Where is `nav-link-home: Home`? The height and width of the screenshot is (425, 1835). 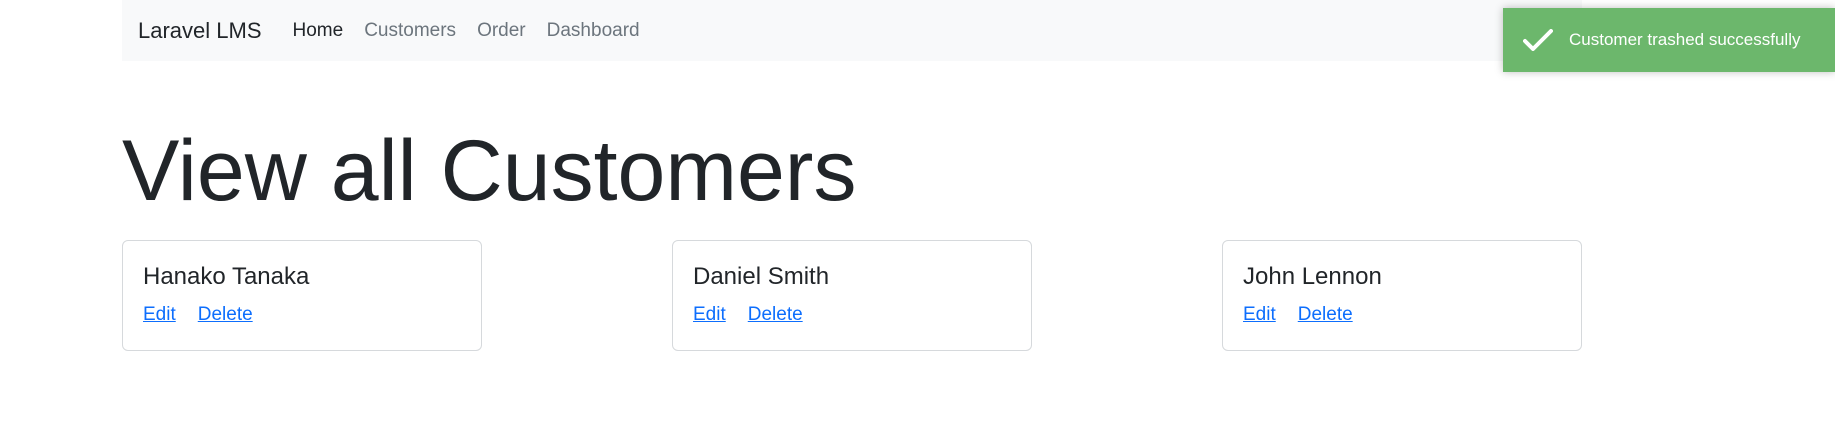 nav-link-home: Home is located at coordinates (318, 31).